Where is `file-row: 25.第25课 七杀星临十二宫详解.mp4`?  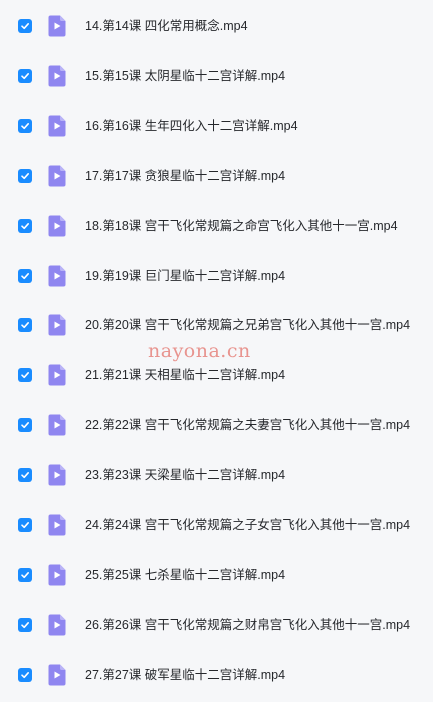 file-row: 25.第25课 七杀星临十二宫详解.mp4 is located at coordinates (216, 575).